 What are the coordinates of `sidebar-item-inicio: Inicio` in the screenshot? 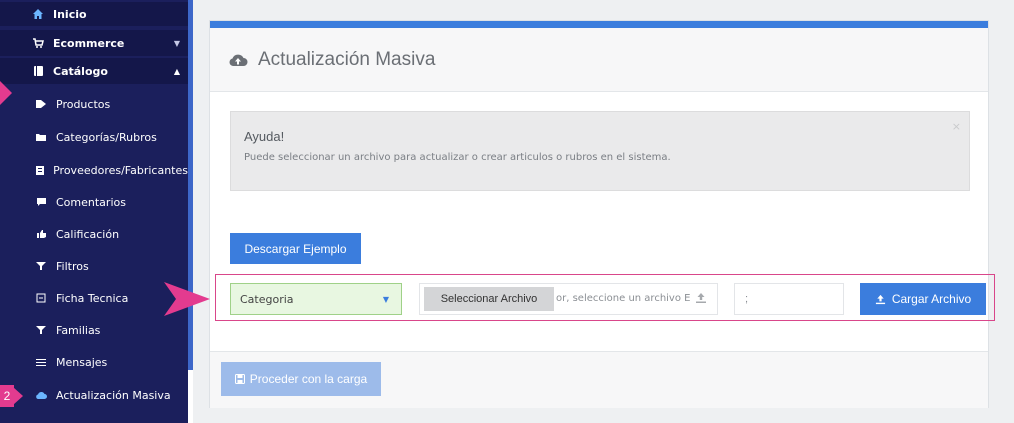 It's located at (94, 14).